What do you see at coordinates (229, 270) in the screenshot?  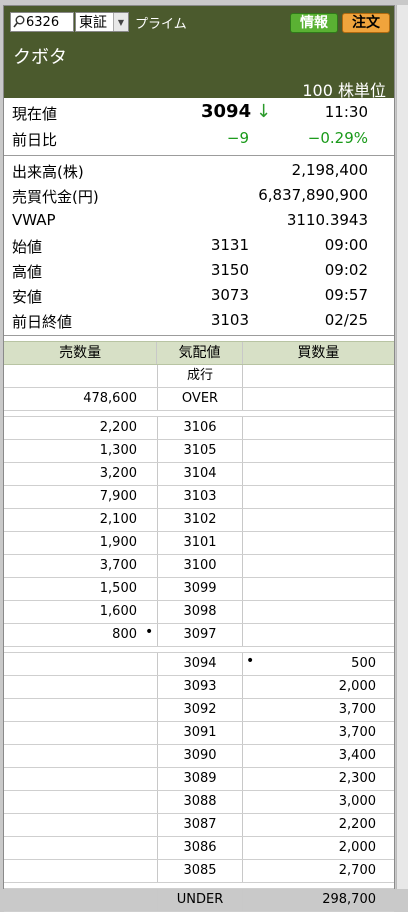 I see `stat-value: 3150` at bounding box center [229, 270].